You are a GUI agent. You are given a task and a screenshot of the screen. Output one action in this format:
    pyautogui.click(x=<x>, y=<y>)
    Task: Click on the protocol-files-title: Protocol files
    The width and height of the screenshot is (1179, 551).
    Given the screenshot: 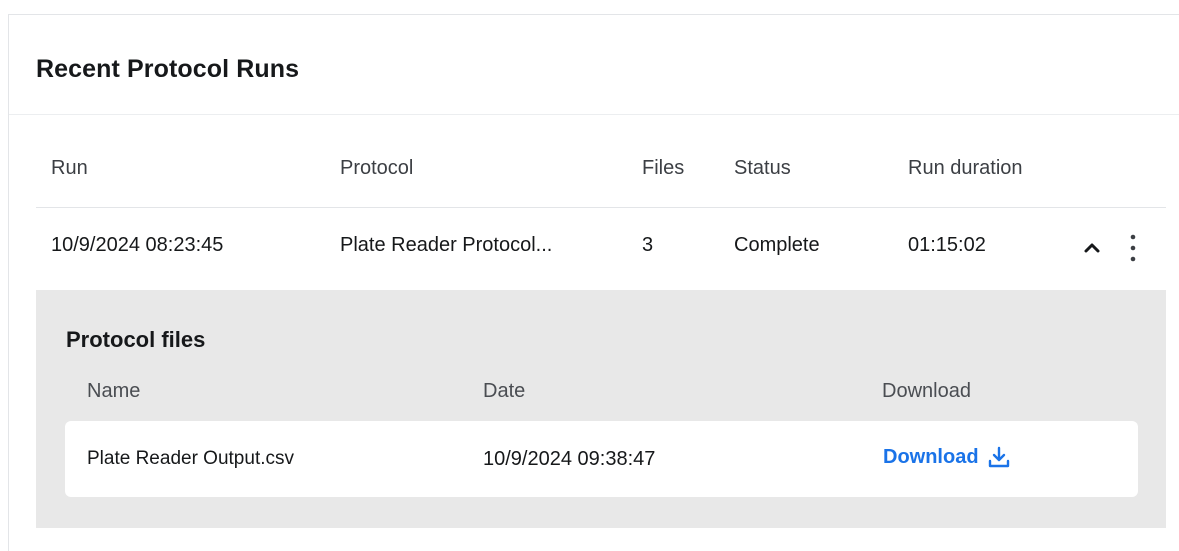 What is the action you would take?
    pyautogui.click(x=136, y=339)
    